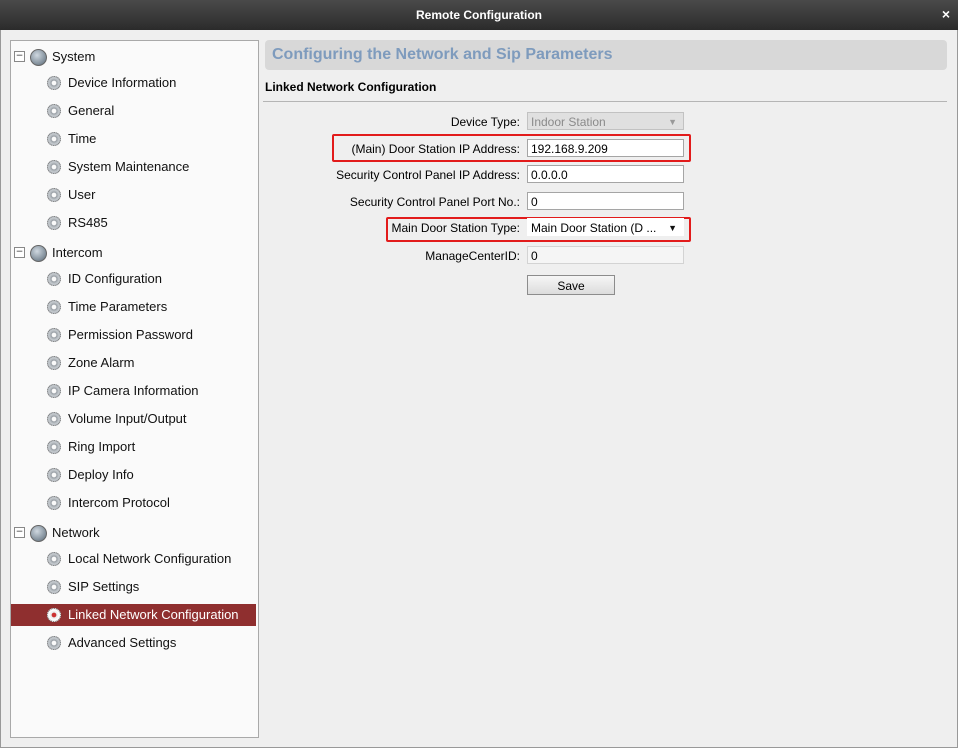 This screenshot has height=749, width=958. I want to click on tree-group-network: − Network, so click(134, 533).